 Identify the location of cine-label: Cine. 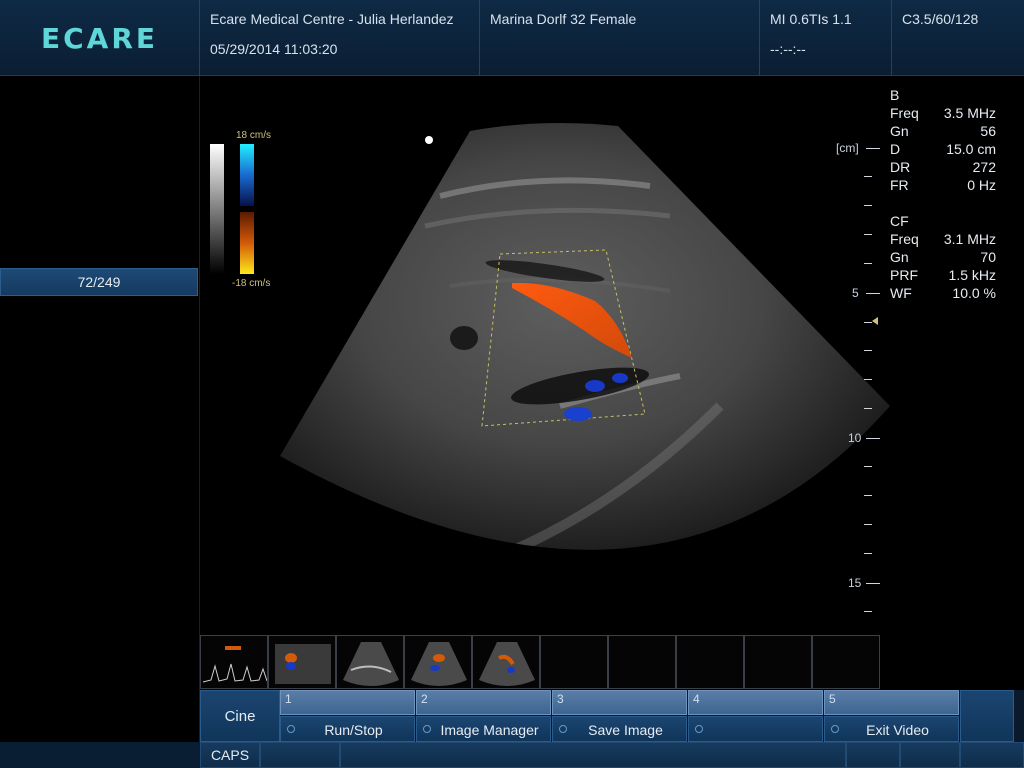
(240, 716).